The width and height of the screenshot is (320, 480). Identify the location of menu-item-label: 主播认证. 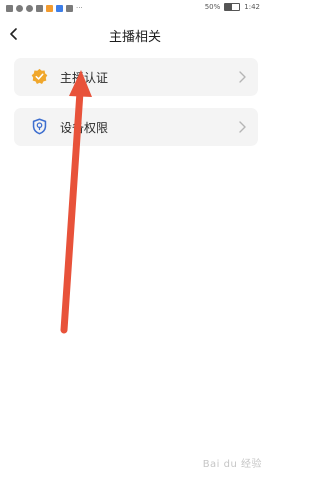
(84, 78).